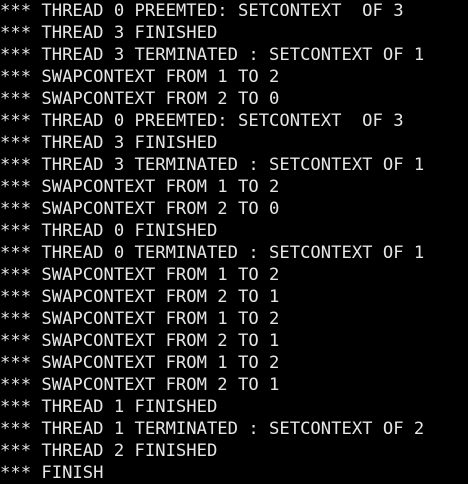 Image resolution: width=468 pixels, height=484 pixels. What do you see at coordinates (109, 451) in the screenshot?
I see `terminal-line: *** THREAD 2 FINISHED` at bounding box center [109, 451].